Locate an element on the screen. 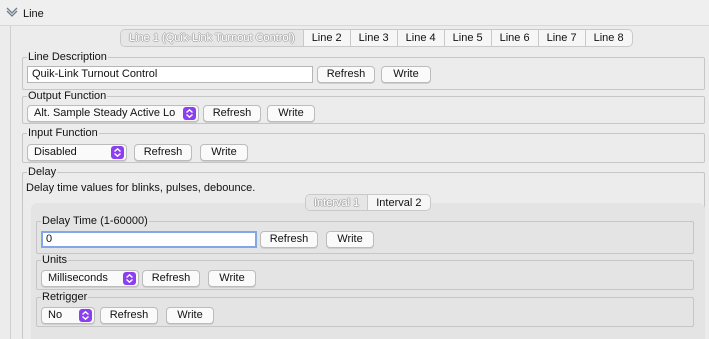  units-select: Milliseconds is located at coordinates (90, 278).